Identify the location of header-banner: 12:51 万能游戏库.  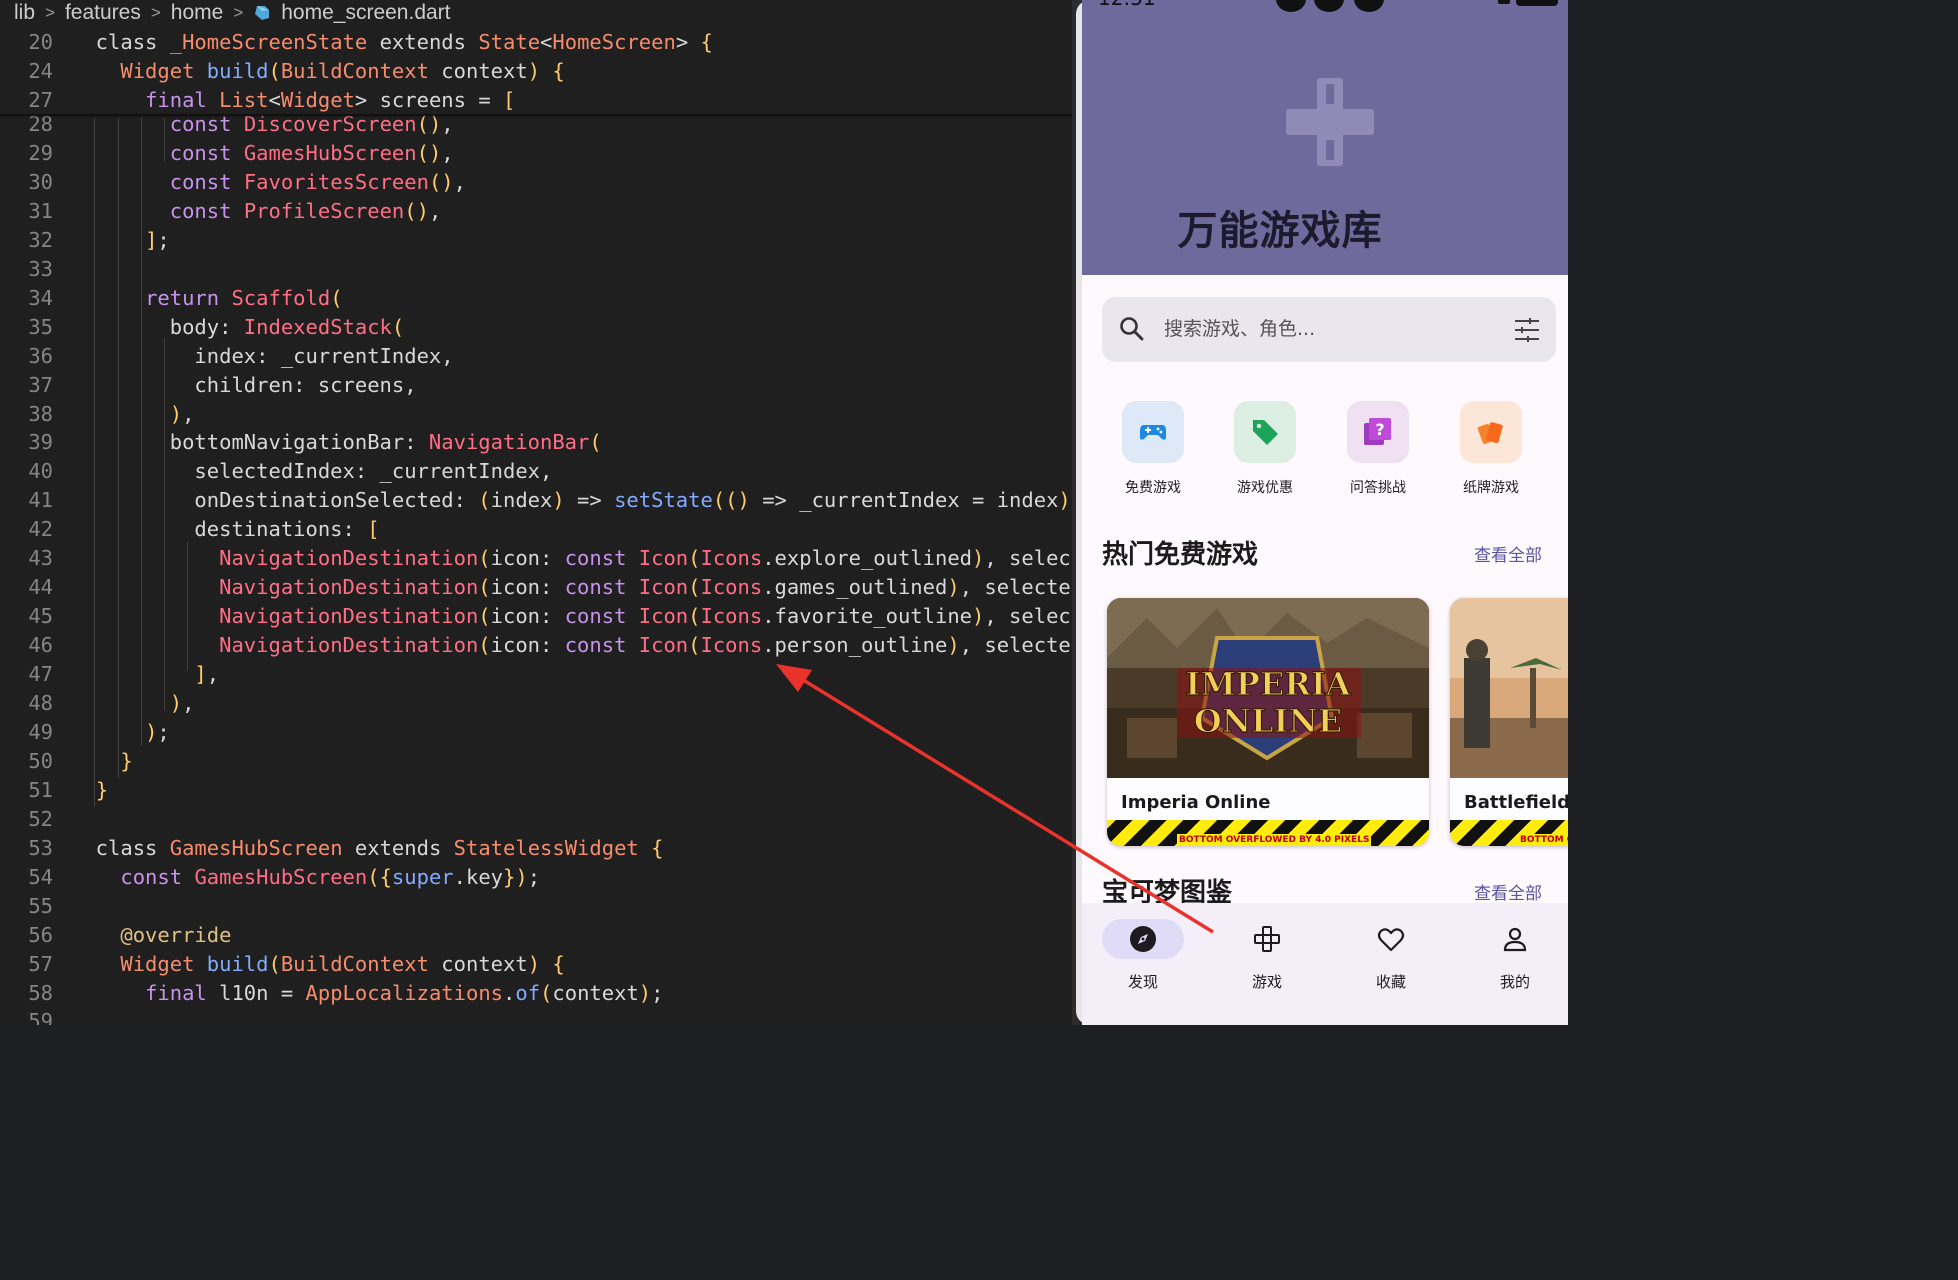
(1325, 137).